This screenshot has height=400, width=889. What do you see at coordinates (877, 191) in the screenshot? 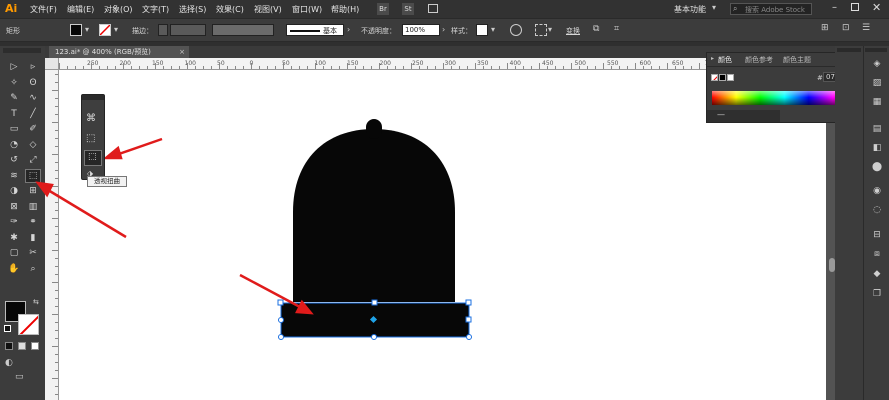
I see `appearance-icon: ◉` at bounding box center [877, 191].